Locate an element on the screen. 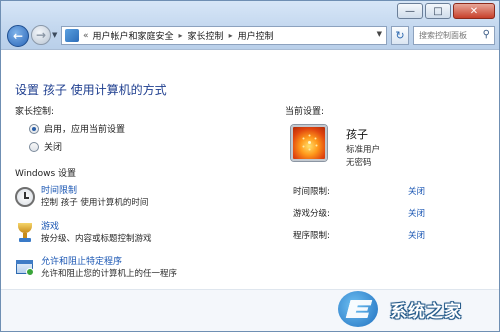 Image resolution: width=500 pixels, height=332 pixels. games-link: 游戏 is located at coordinates (96, 227).